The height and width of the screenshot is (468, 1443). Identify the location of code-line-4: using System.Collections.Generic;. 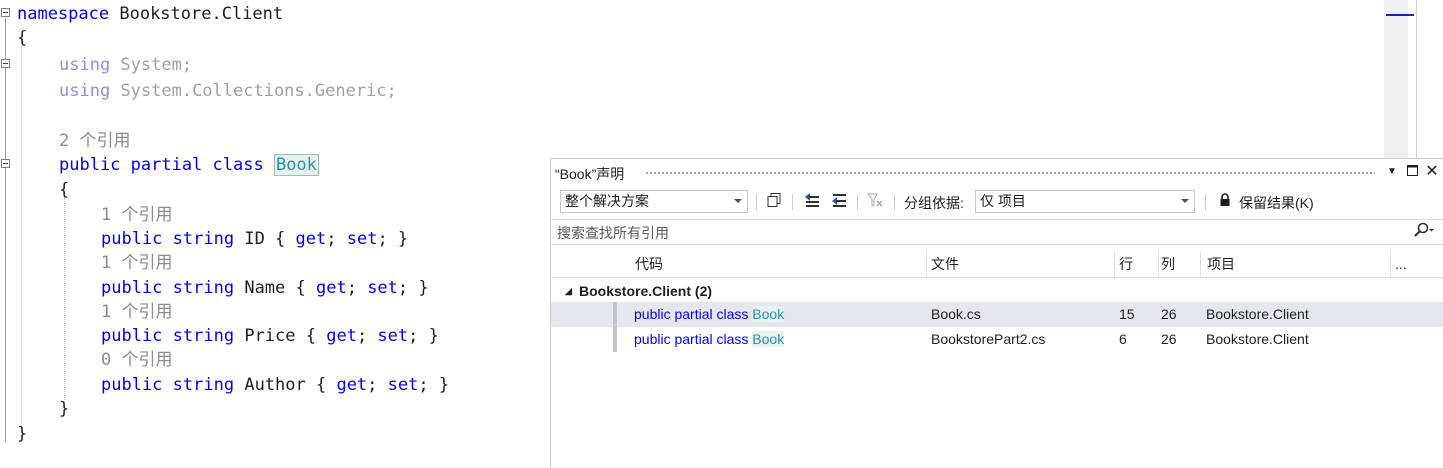
(228, 91).